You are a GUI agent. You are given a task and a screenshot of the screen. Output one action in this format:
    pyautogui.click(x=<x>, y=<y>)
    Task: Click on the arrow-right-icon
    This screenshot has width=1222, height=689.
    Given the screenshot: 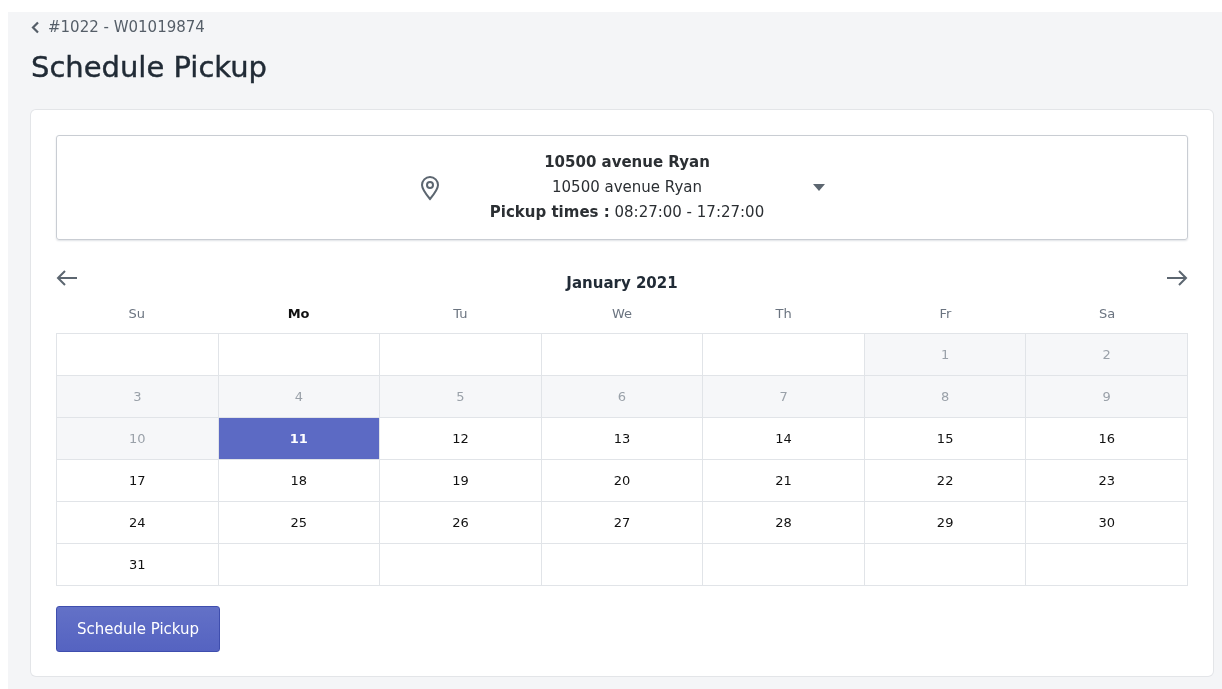 What is the action you would take?
    pyautogui.click(x=1177, y=278)
    